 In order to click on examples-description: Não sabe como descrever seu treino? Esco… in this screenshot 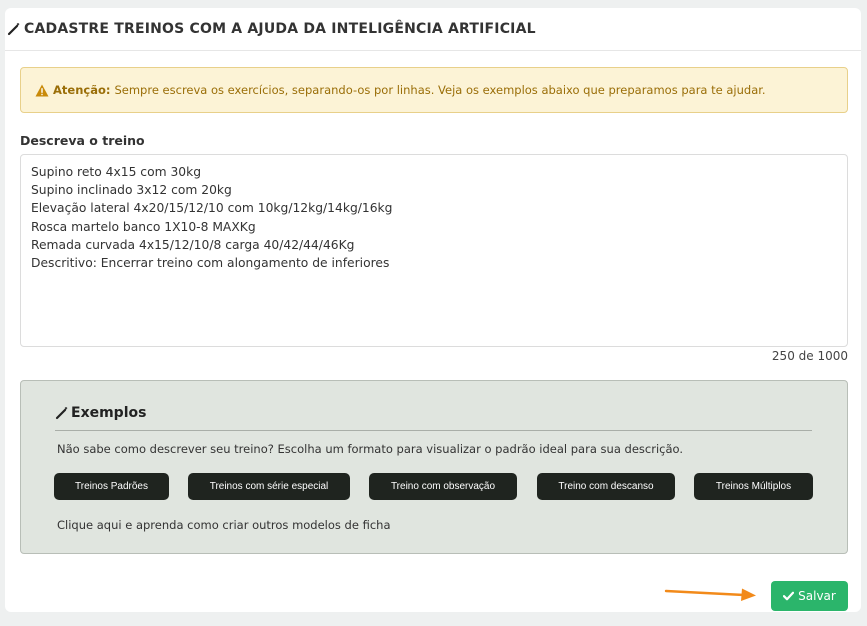, I will do `click(370, 449)`.